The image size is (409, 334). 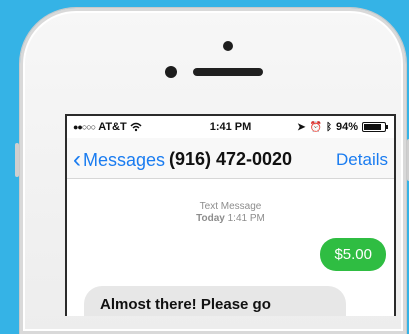 What do you see at coordinates (301, 127) in the screenshot?
I see `location-arrow-icon: ➤` at bounding box center [301, 127].